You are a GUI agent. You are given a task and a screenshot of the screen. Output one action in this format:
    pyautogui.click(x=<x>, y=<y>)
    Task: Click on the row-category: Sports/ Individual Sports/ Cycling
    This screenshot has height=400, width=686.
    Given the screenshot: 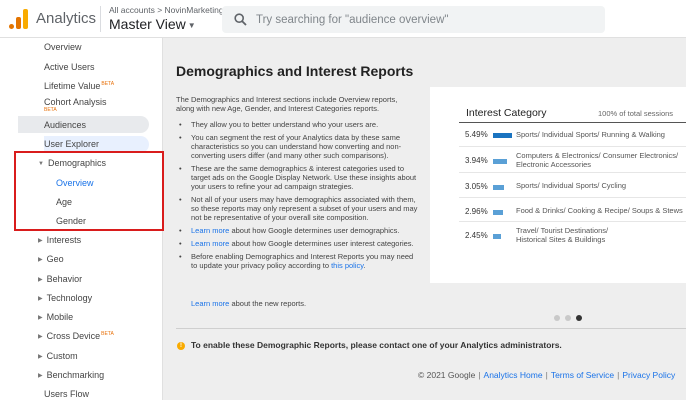 What is the action you would take?
    pyautogui.click(x=571, y=185)
    